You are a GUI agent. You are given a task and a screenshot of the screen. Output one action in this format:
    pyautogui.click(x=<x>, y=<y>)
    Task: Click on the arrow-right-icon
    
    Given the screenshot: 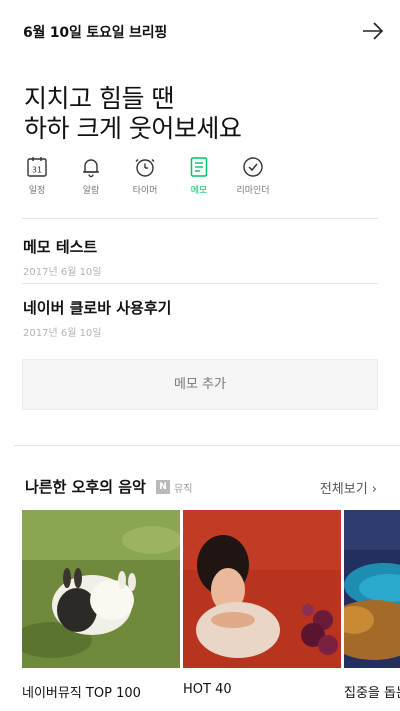 What is the action you would take?
    pyautogui.click(x=373, y=31)
    